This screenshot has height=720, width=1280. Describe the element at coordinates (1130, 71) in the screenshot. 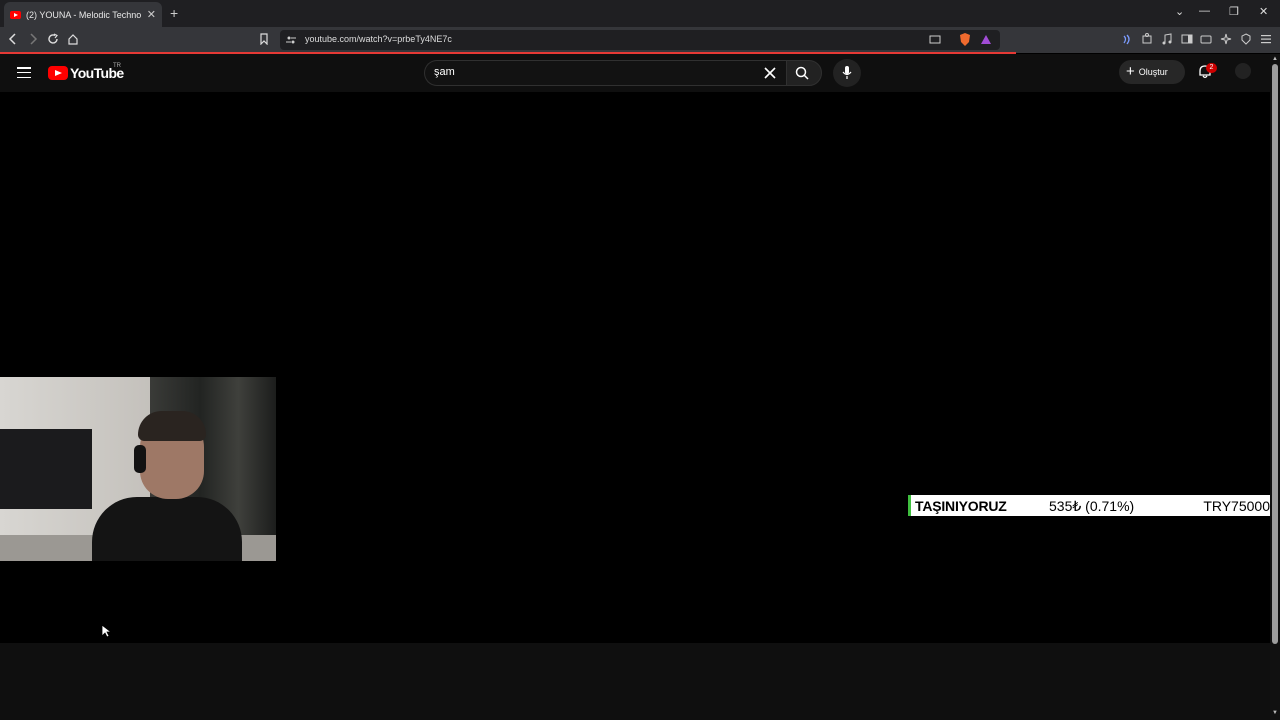

I see `plus-icon: +` at that location.